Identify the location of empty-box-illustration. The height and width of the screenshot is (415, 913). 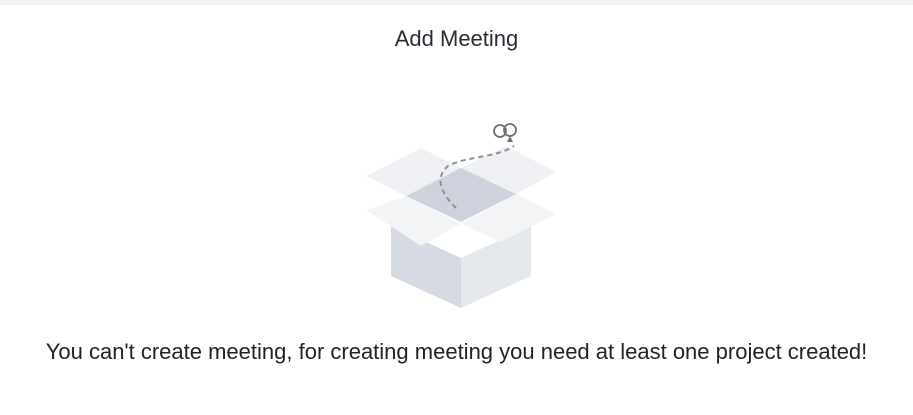
(461, 215).